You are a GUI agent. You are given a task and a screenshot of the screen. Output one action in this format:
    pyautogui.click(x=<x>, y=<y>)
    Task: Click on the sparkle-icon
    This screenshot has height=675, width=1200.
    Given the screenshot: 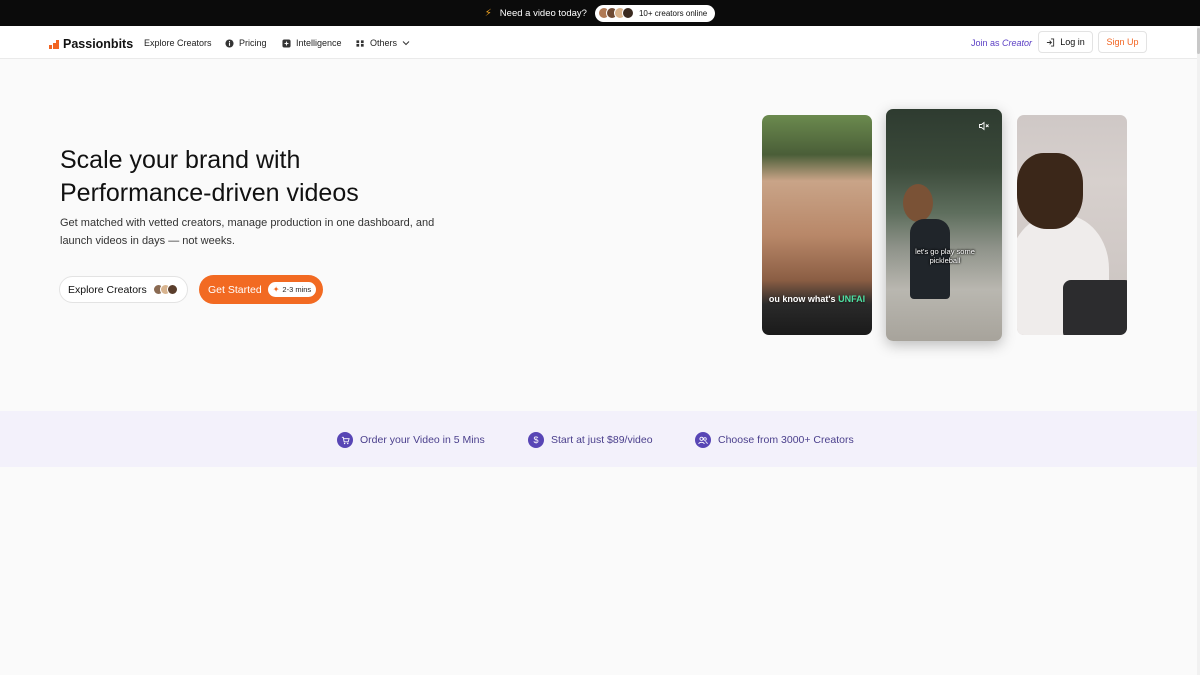 What is the action you would take?
    pyautogui.click(x=286, y=43)
    